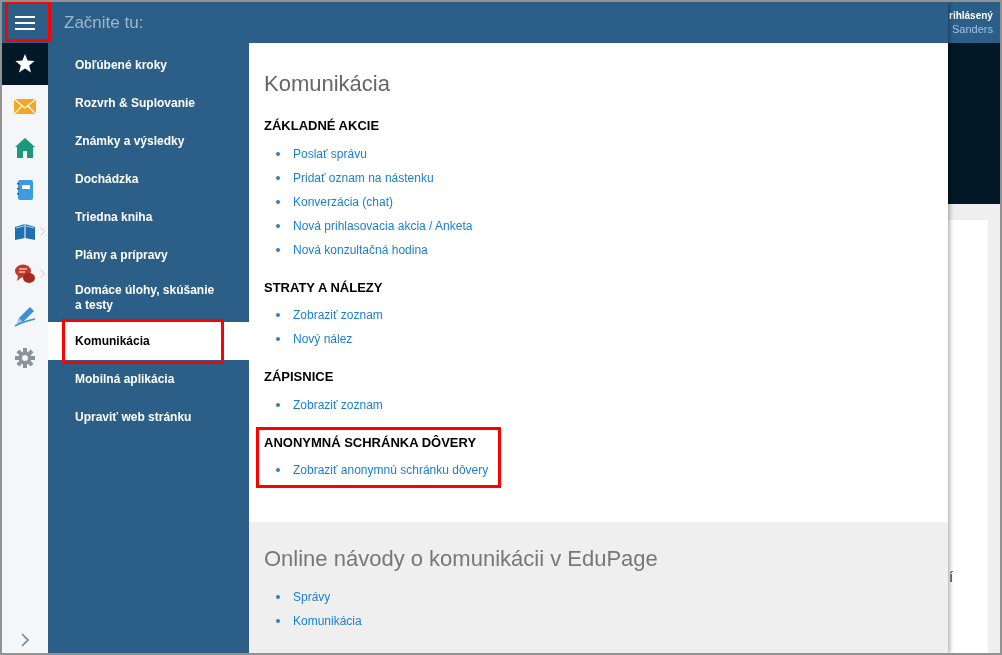 Image resolution: width=1002 pixels, height=655 pixels. Describe the element at coordinates (323, 339) in the screenshot. I see `link: Nový nález` at that location.